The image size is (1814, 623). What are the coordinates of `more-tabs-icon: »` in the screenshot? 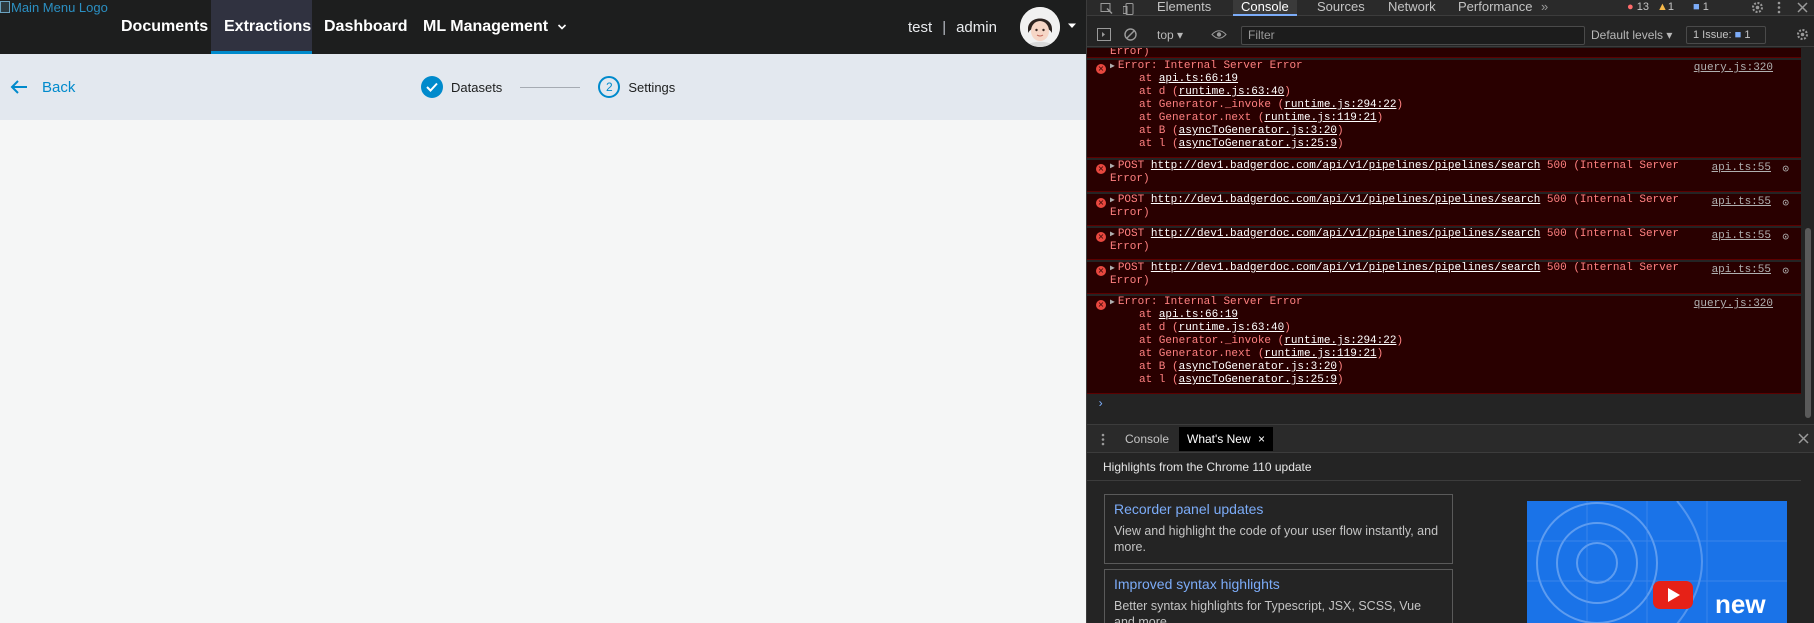 It's located at (1544, 8).